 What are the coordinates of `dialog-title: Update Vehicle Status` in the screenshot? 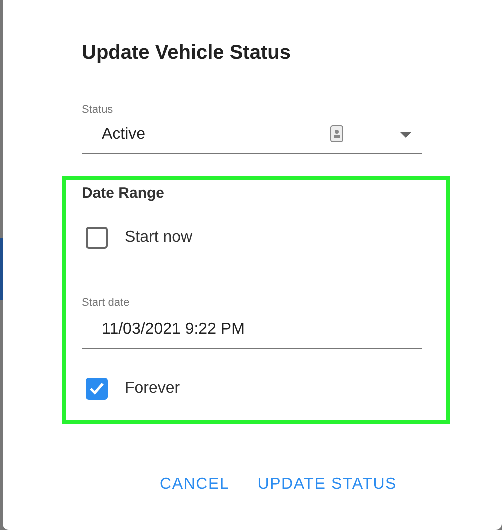 It's located at (187, 54).